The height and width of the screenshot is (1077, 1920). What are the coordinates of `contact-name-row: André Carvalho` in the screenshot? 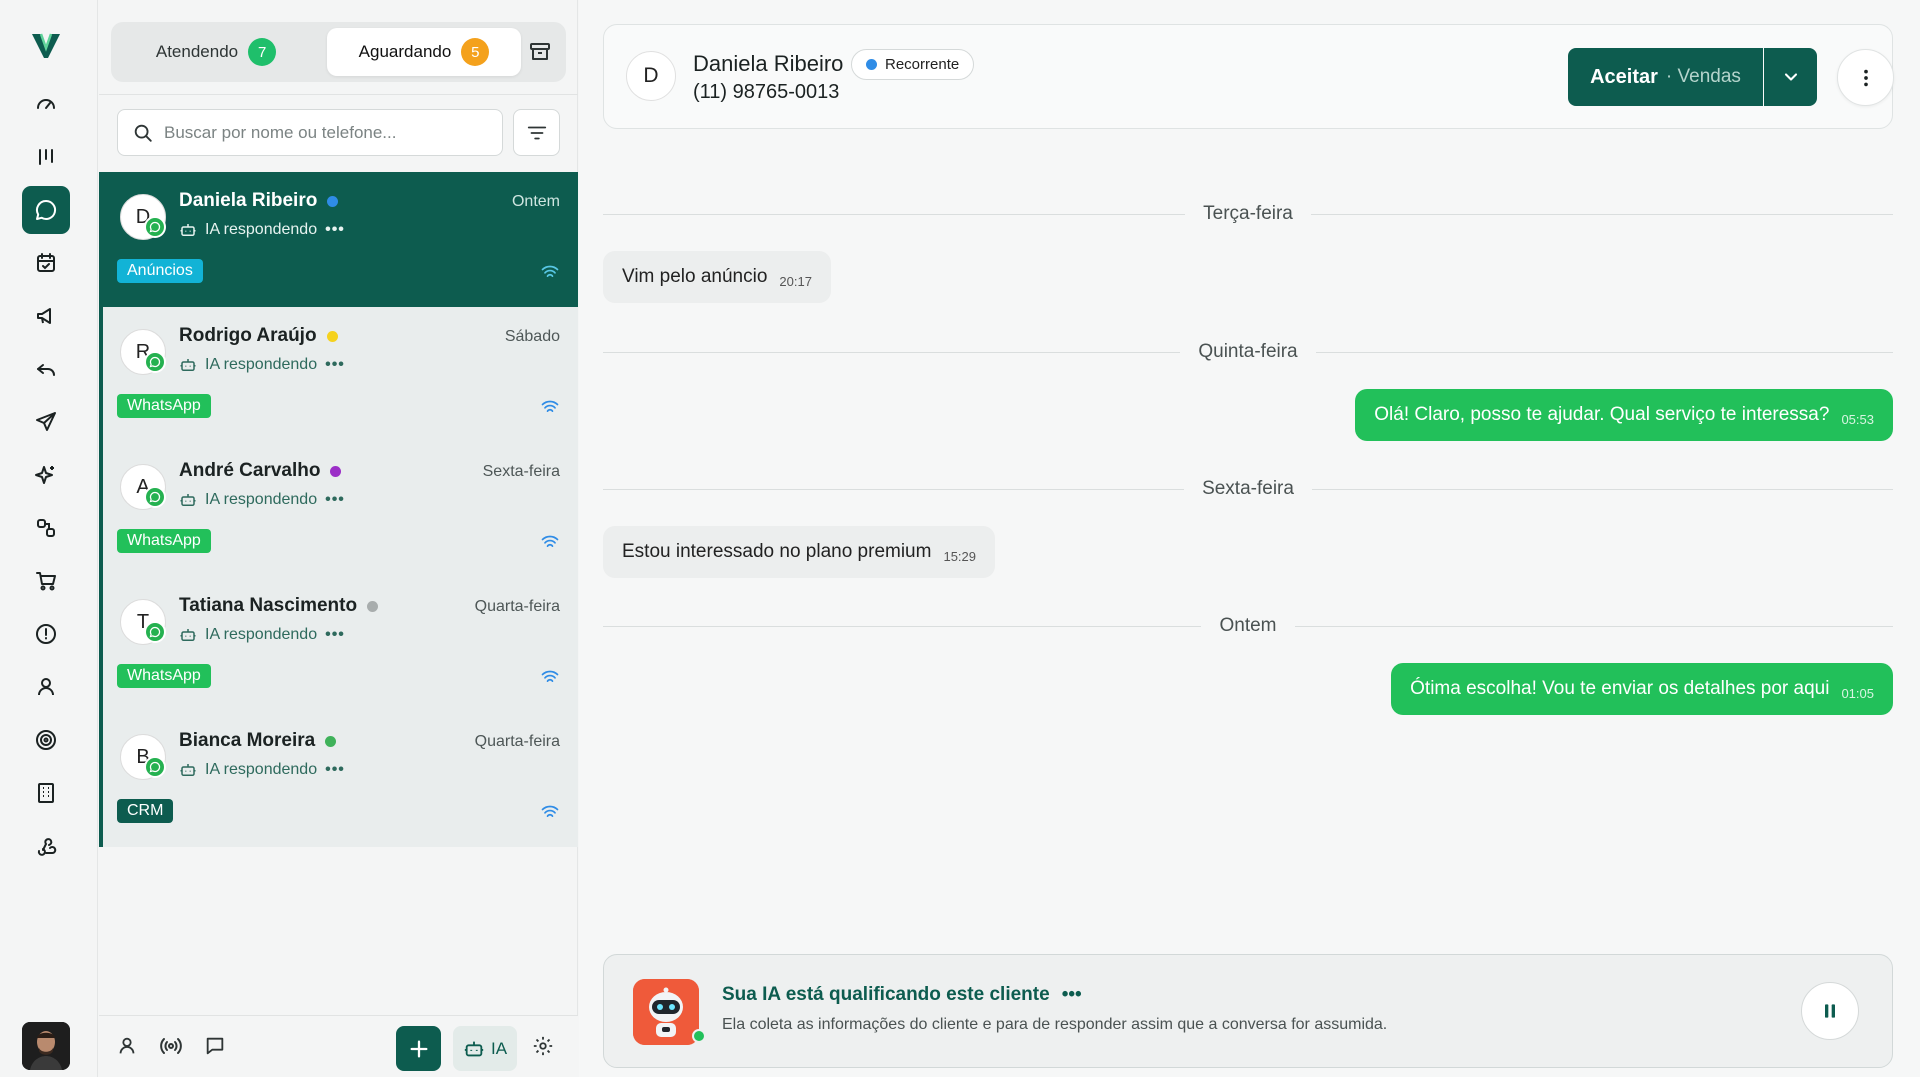 It's located at (260, 471).